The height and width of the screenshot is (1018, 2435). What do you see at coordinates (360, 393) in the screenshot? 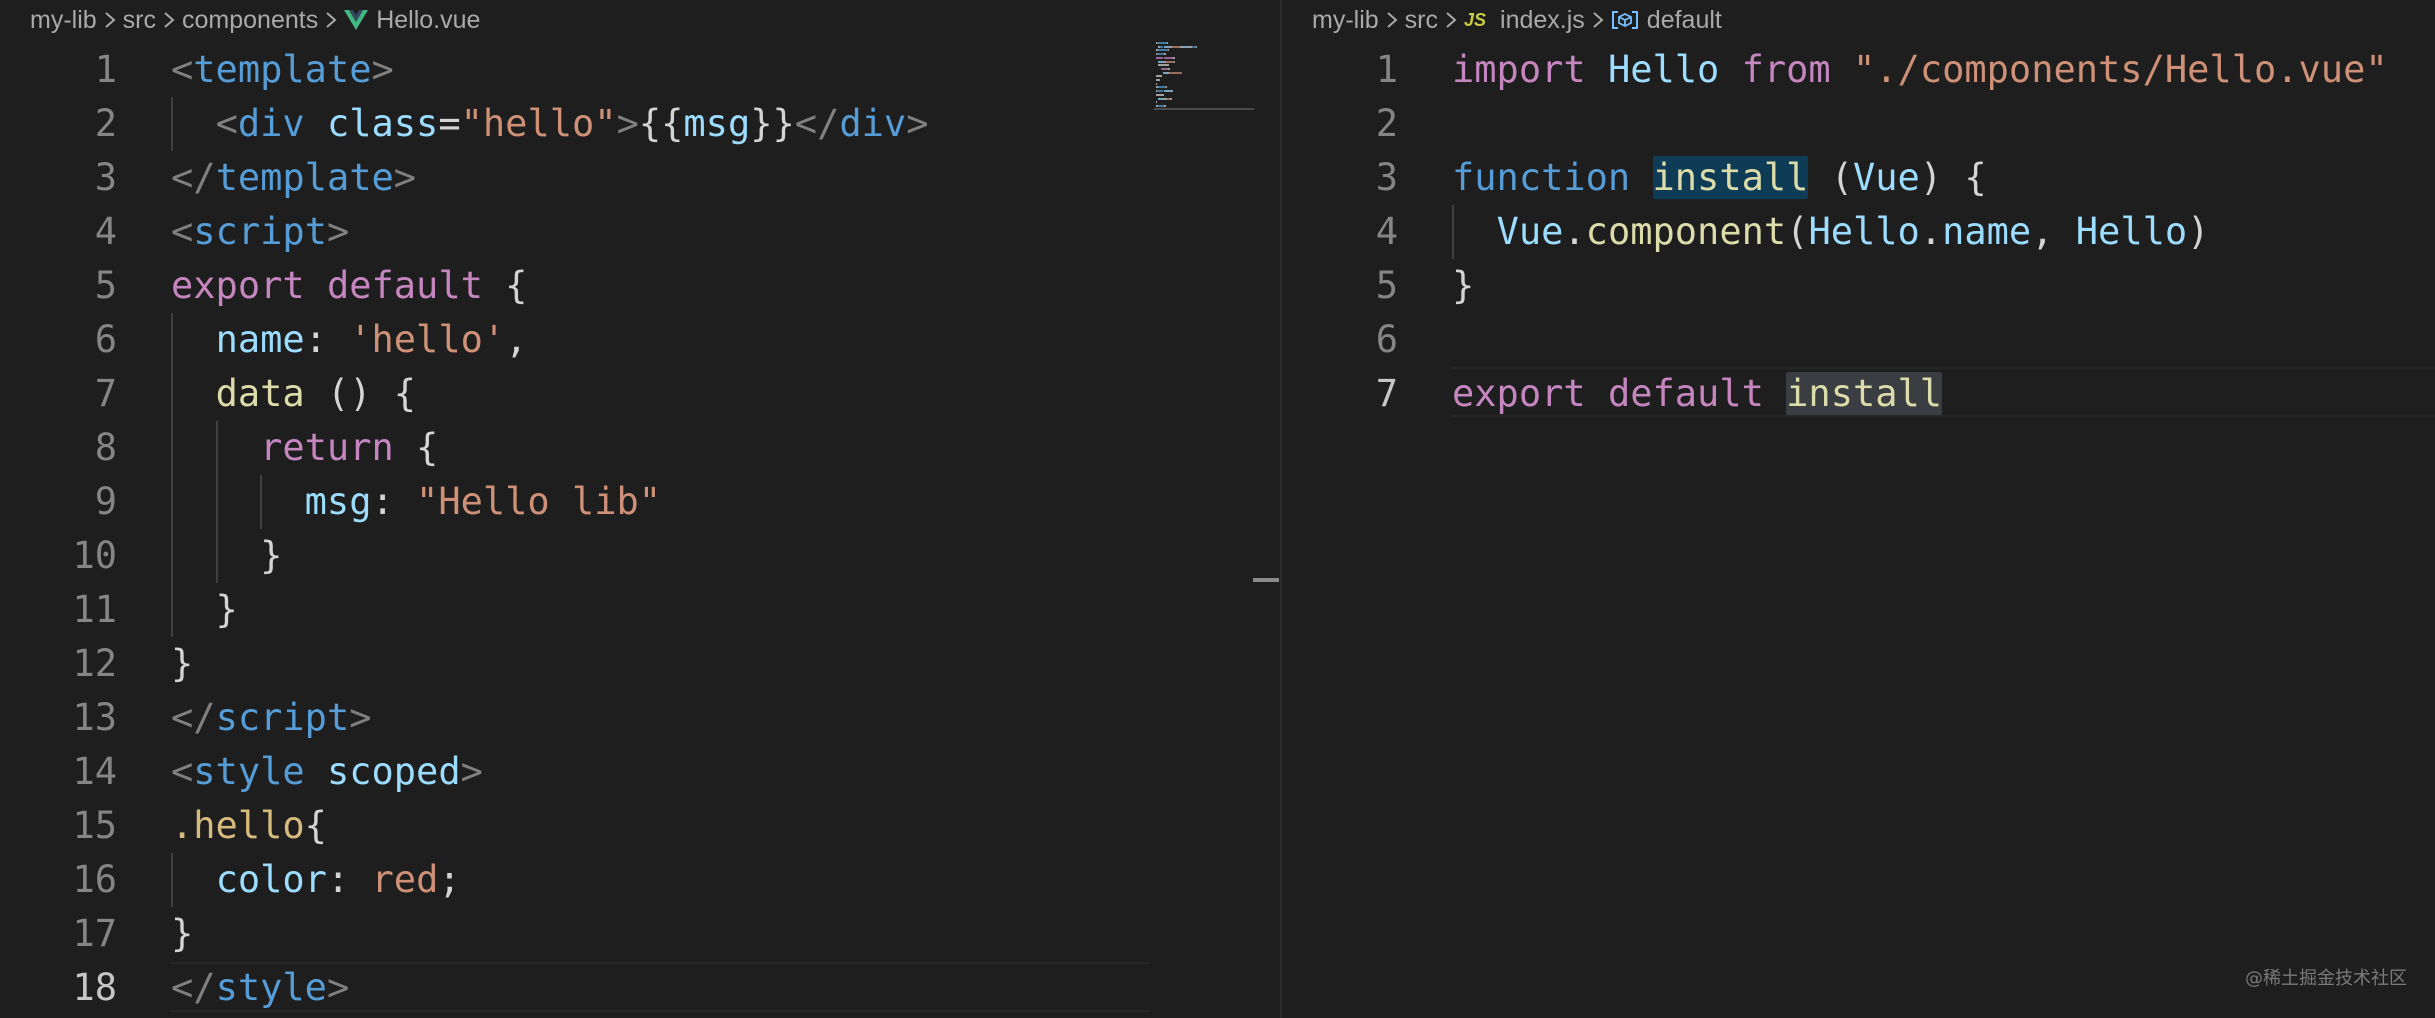
I see `code-token: () {` at bounding box center [360, 393].